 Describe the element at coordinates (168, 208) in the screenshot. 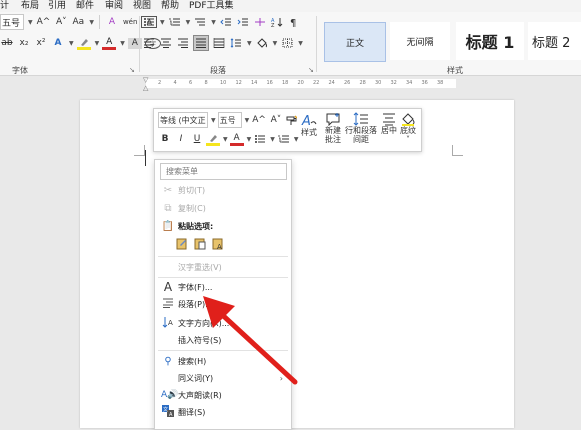

I see `copy-icon: ⧉` at that location.